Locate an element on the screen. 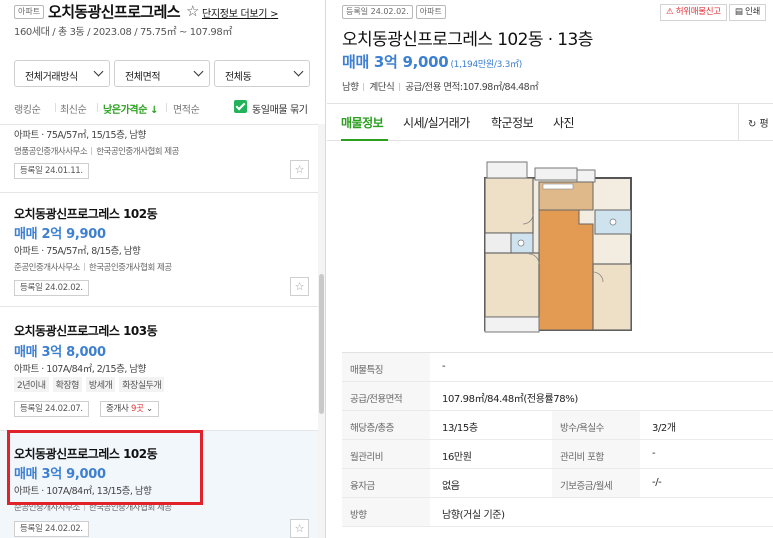 Image resolution: width=773 pixels, height=538 pixels. listing-title: 오치동광신프로그레스 103동 is located at coordinates (86, 331).